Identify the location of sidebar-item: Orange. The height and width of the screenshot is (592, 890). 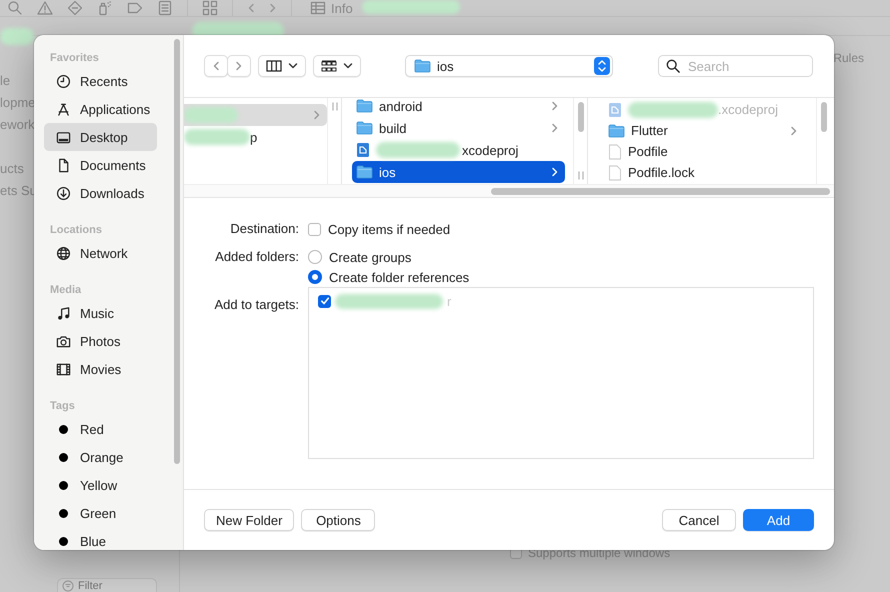
(100, 457).